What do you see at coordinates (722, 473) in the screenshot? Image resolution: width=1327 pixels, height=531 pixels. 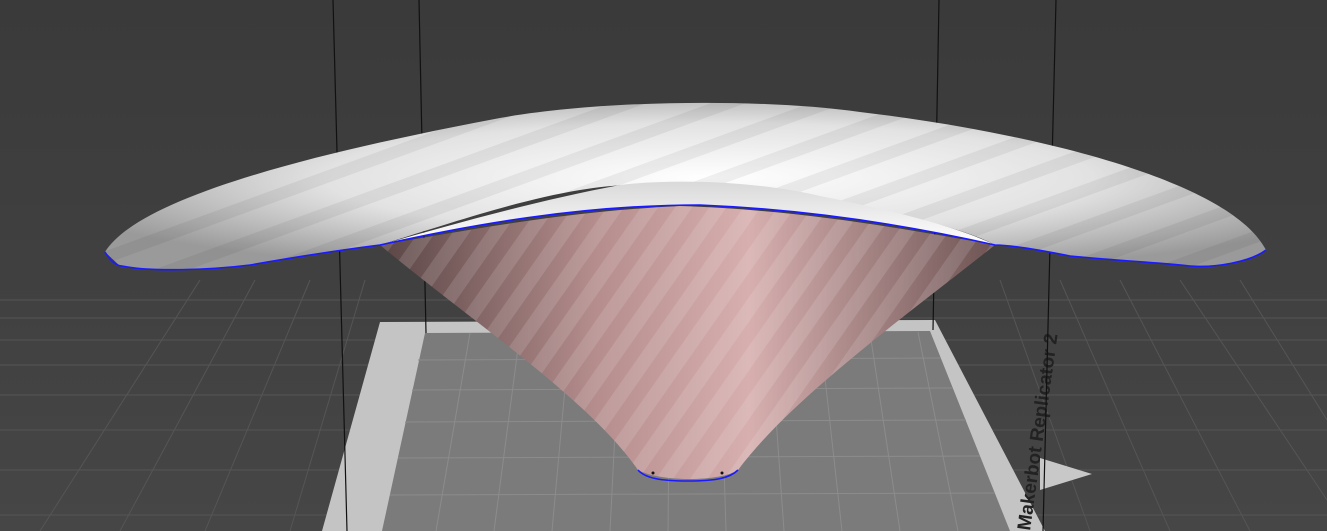 I see `base-point-right` at bounding box center [722, 473].